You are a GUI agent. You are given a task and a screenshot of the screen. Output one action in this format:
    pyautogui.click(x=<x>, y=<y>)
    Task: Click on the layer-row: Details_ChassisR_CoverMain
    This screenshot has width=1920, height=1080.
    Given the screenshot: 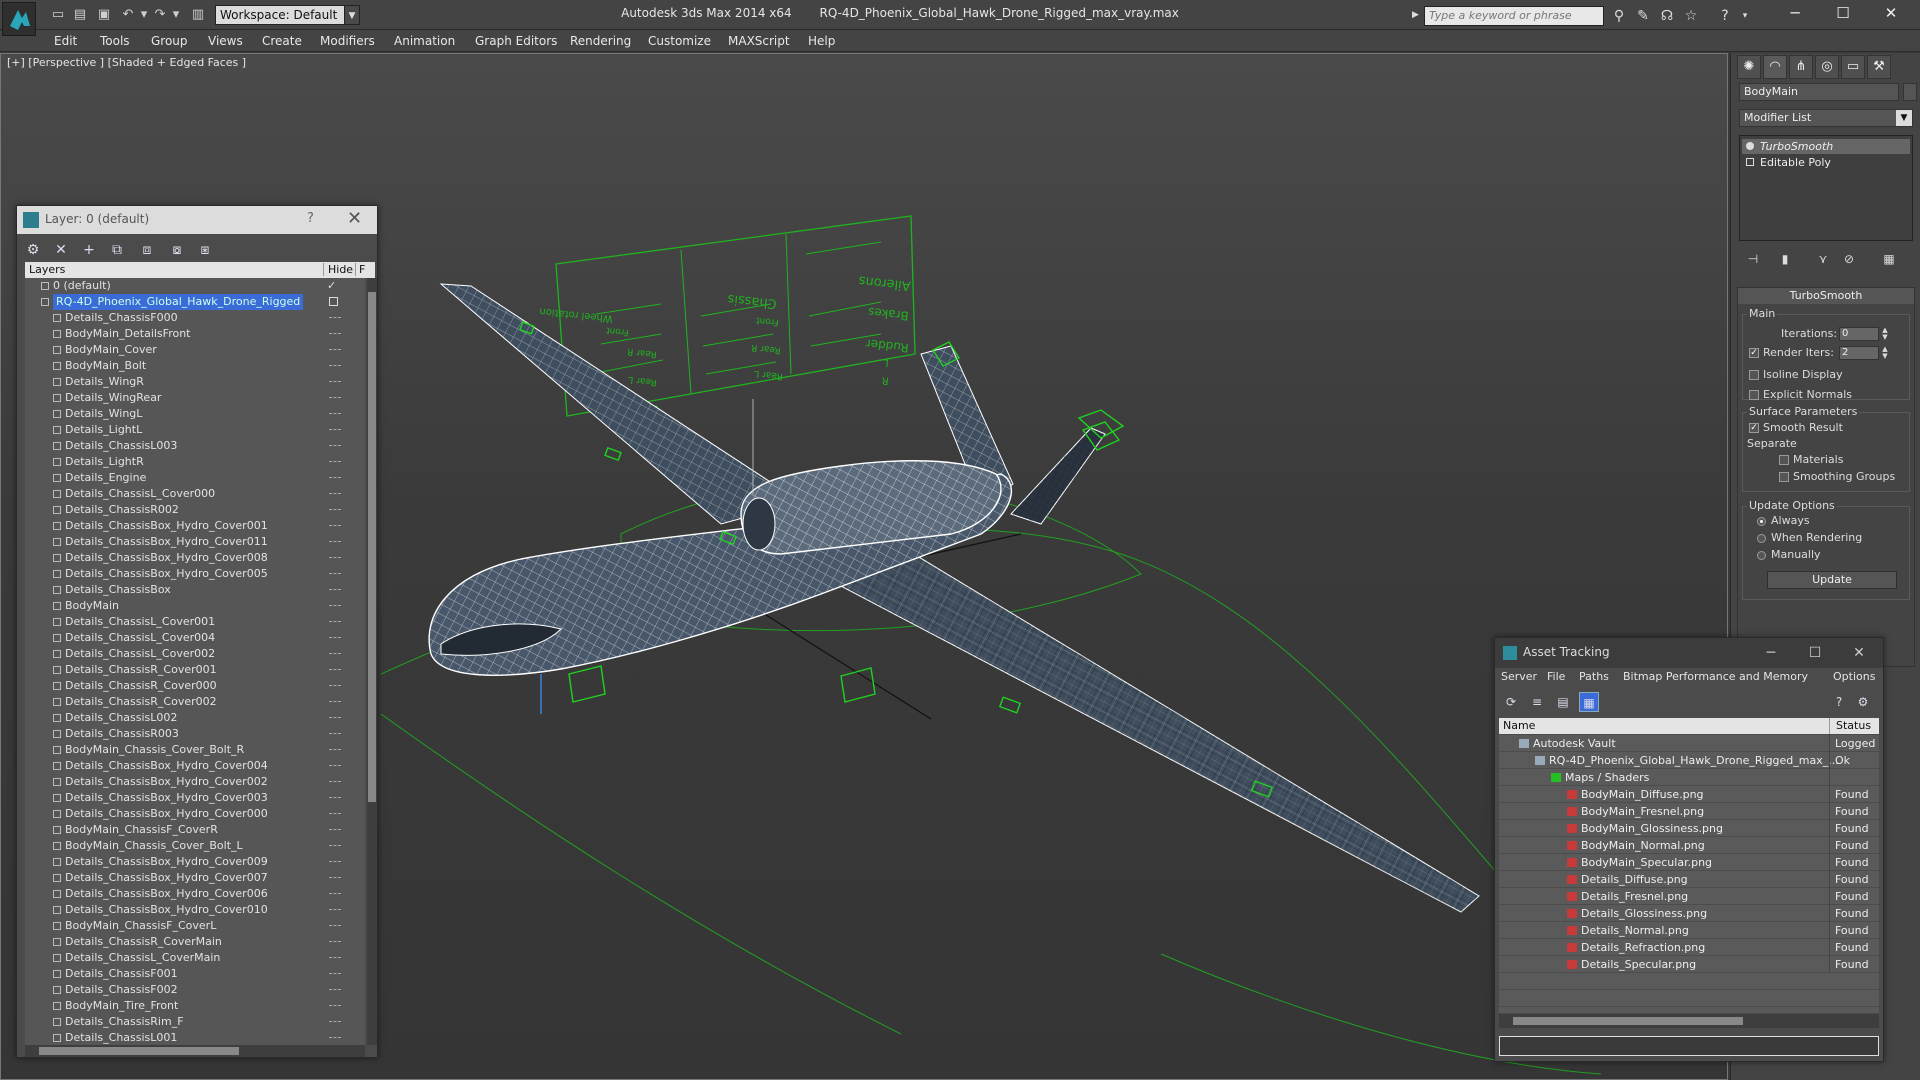 What is the action you would take?
    pyautogui.click(x=195, y=942)
    